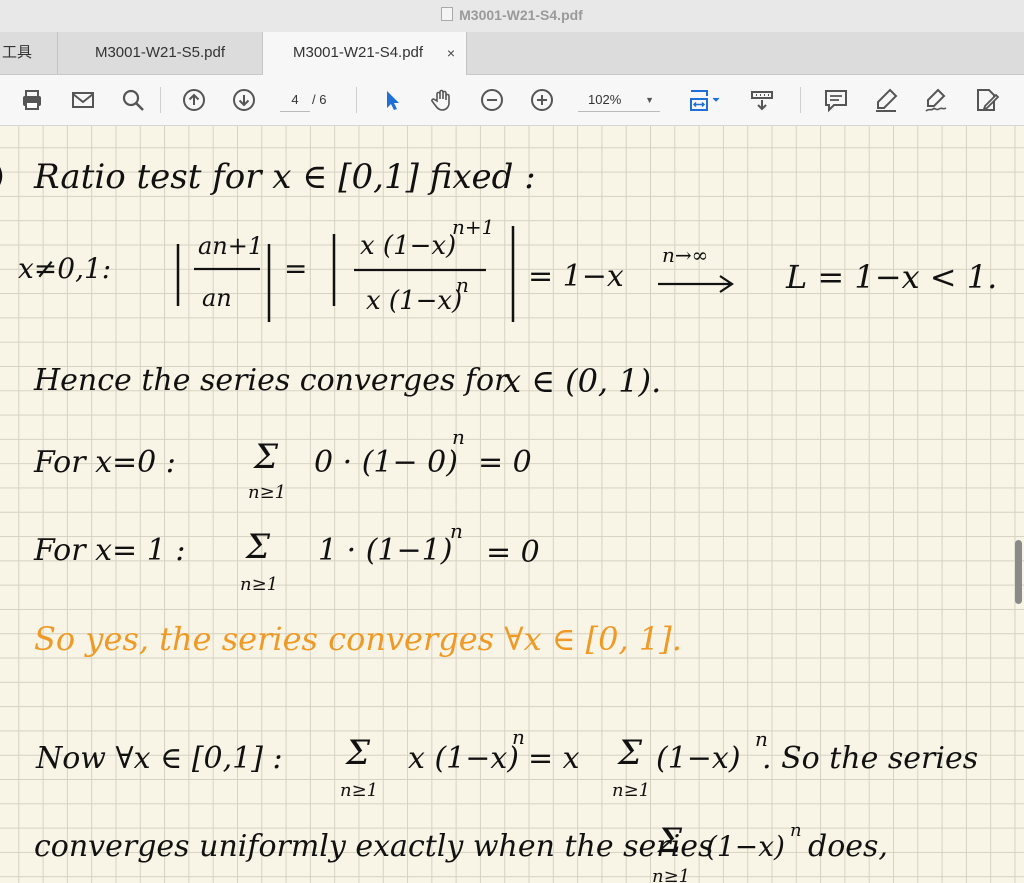 The width and height of the screenshot is (1024, 883). I want to click on fit-width-icon, so click(704, 100).